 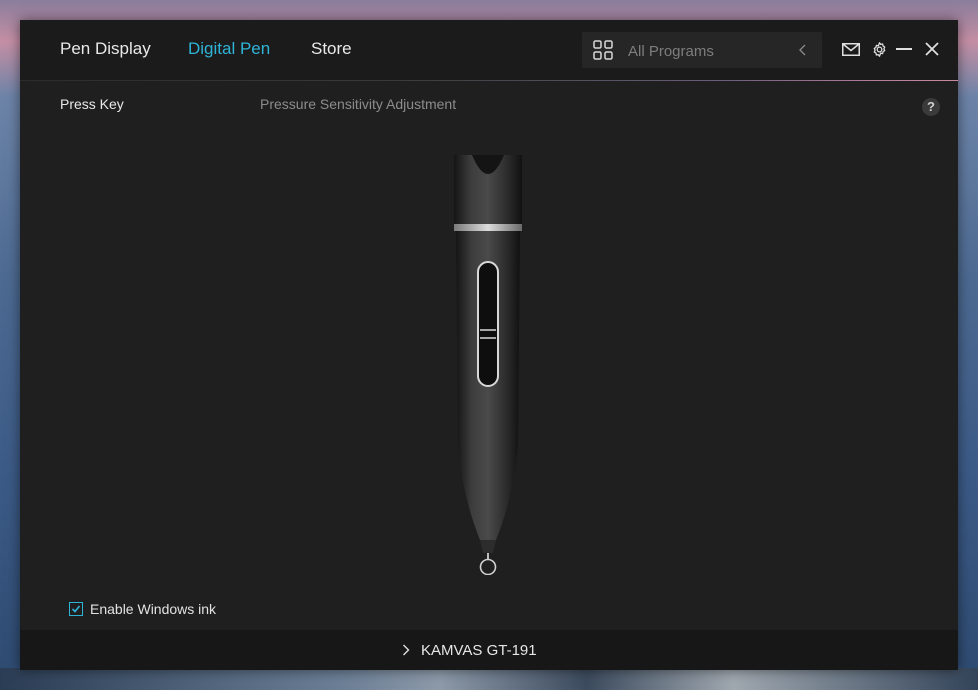 What do you see at coordinates (153, 609) in the screenshot?
I see `windows-ink-label: Enable Windows ink` at bounding box center [153, 609].